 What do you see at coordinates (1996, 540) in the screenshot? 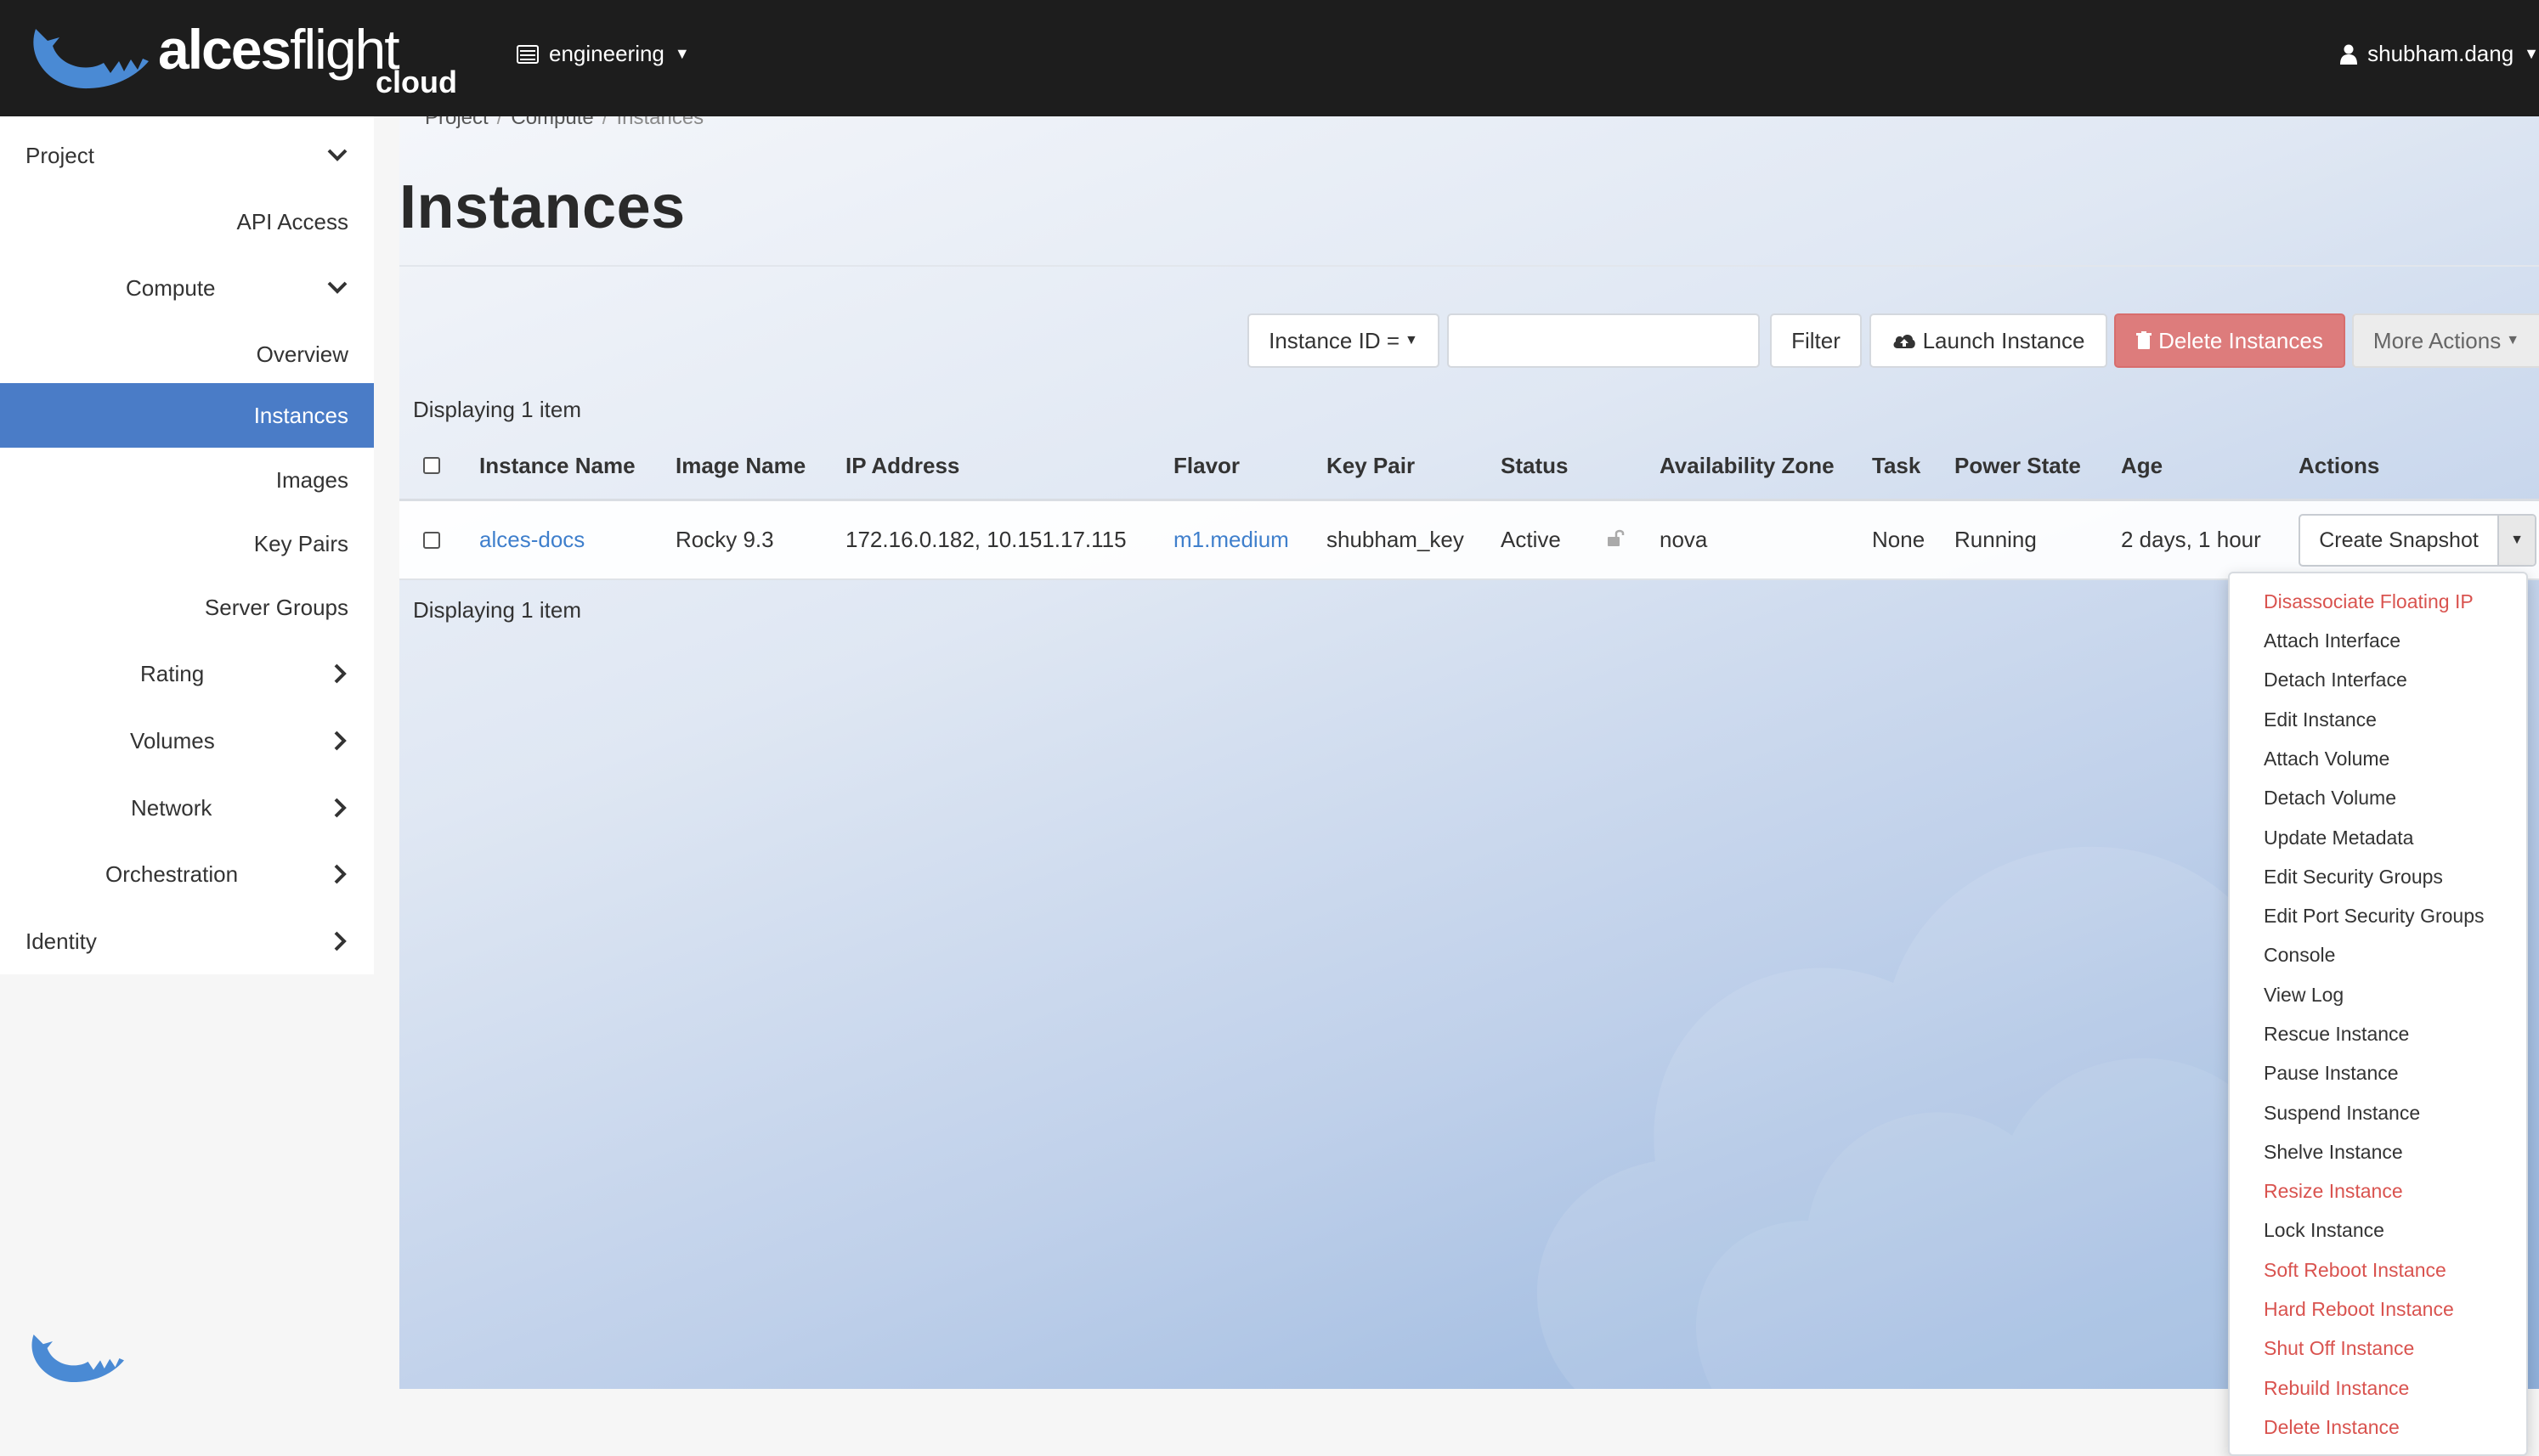
I see `power-state: Running` at bounding box center [1996, 540].